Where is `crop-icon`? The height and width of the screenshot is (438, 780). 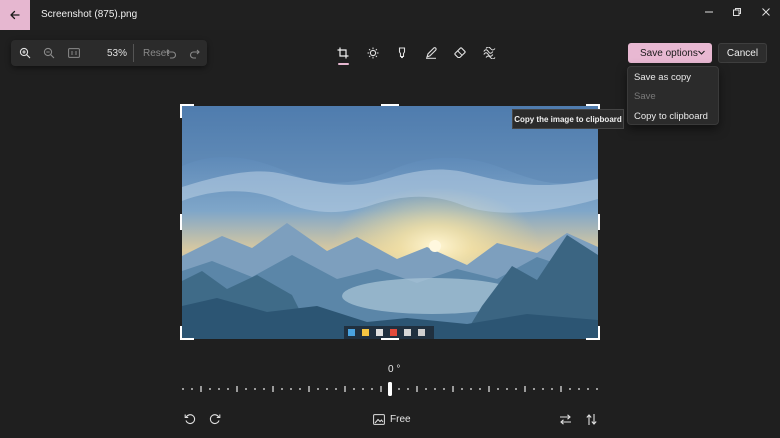
crop-icon is located at coordinates (343, 53).